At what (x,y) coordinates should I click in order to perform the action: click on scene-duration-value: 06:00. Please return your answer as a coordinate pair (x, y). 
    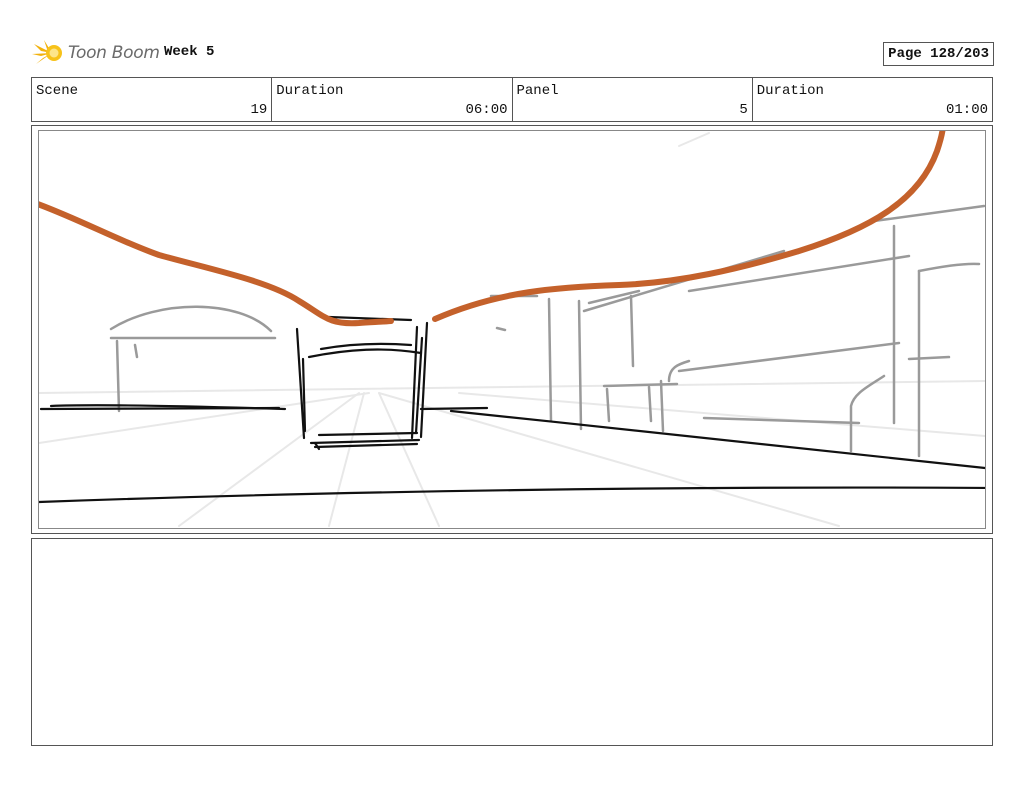
    Looking at the image, I should click on (486, 110).